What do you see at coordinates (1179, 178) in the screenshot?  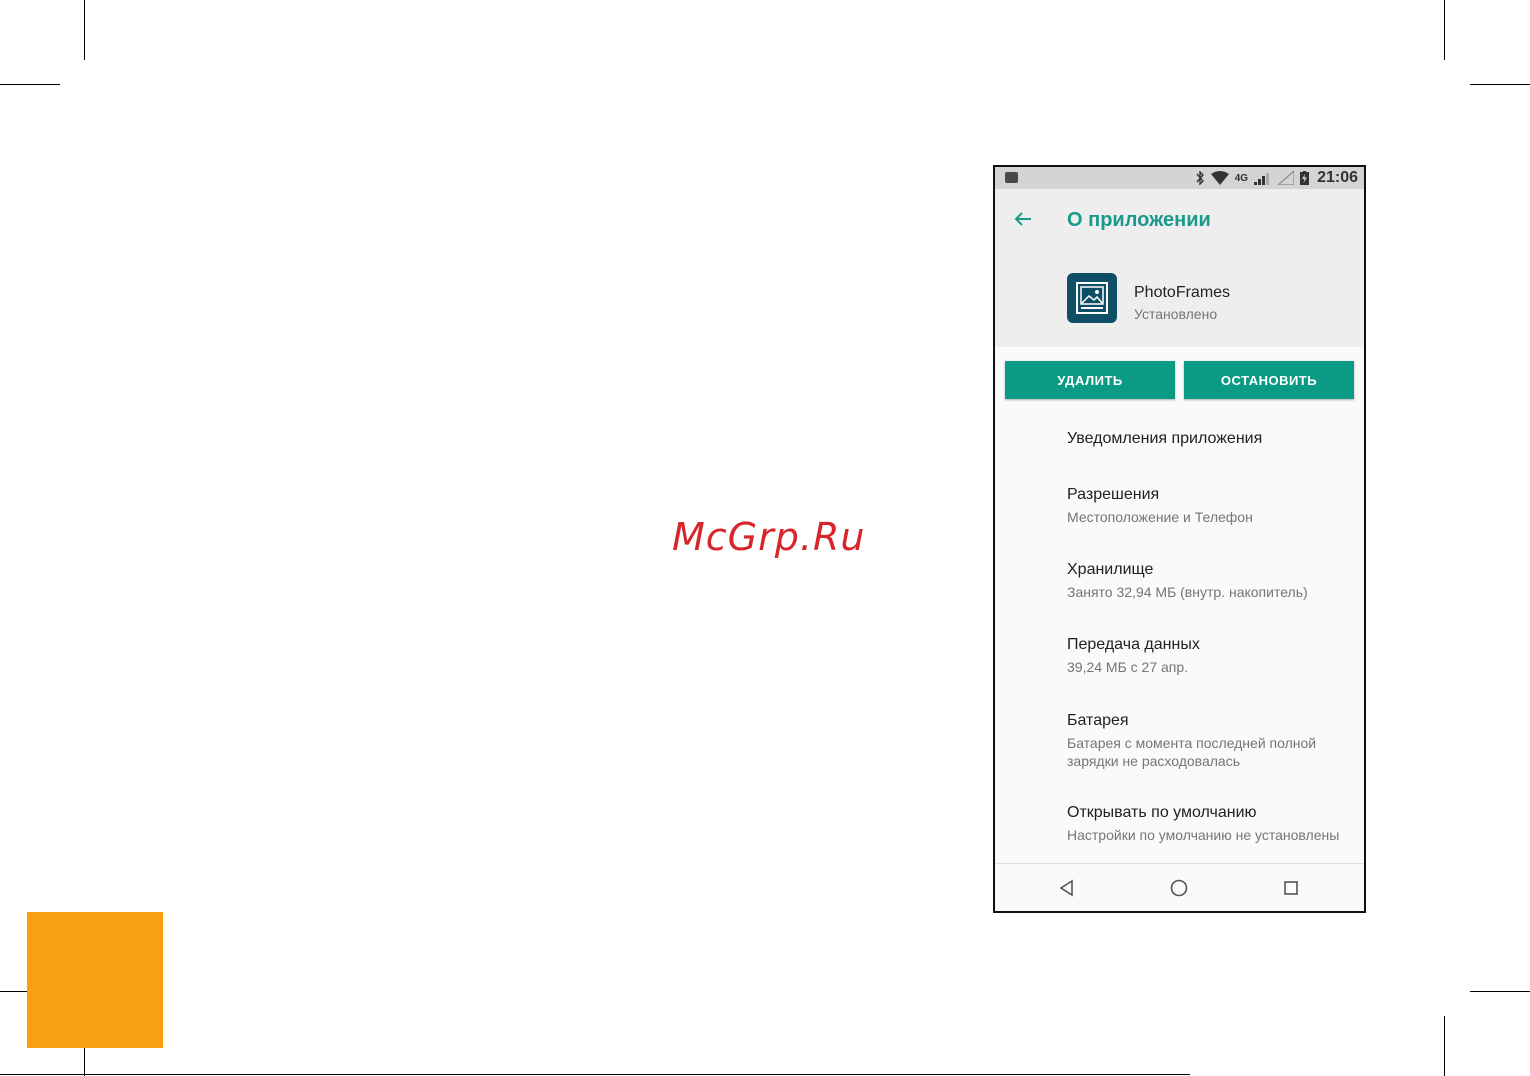 I see `status-bar: 4G 21:06` at bounding box center [1179, 178].